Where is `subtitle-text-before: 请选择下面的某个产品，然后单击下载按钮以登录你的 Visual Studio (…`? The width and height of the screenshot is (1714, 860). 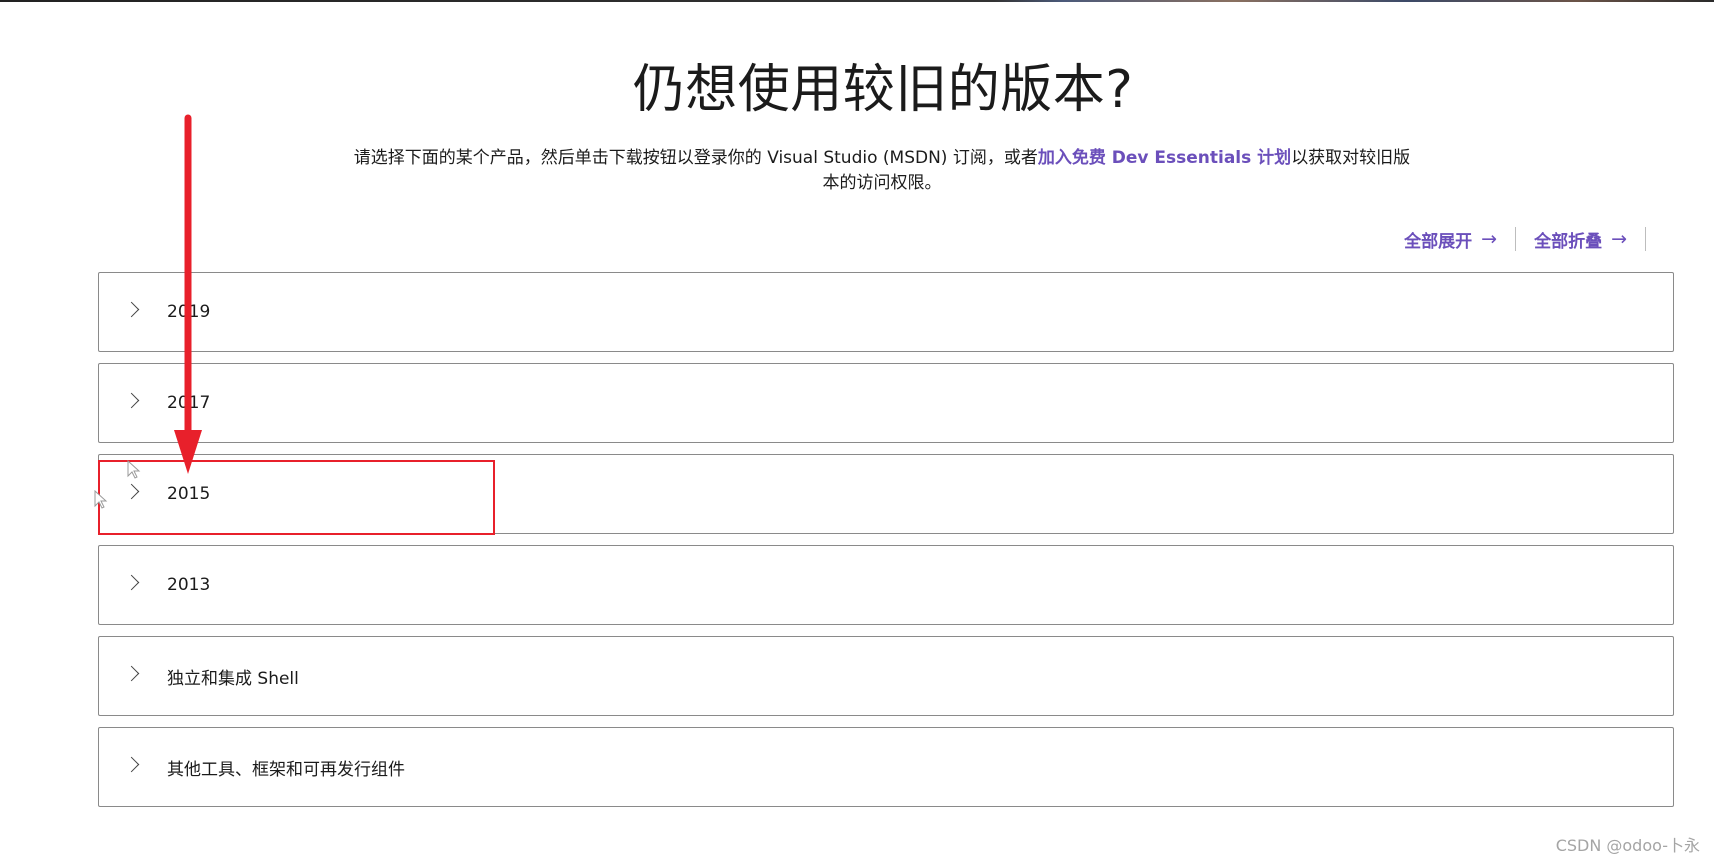 subtitle-text-before: 请选择下面的某个产品，然后单击下载按钮以登录你的 Visual Studio (… is located at coordinates (695, 158).